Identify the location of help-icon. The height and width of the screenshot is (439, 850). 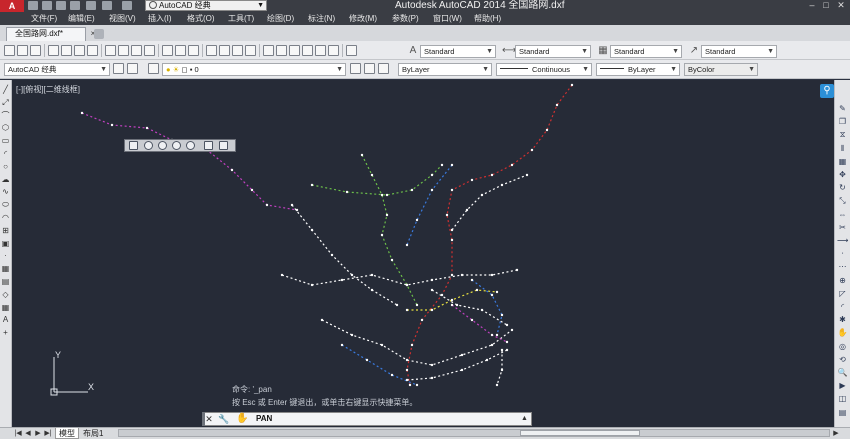
(351, 50).